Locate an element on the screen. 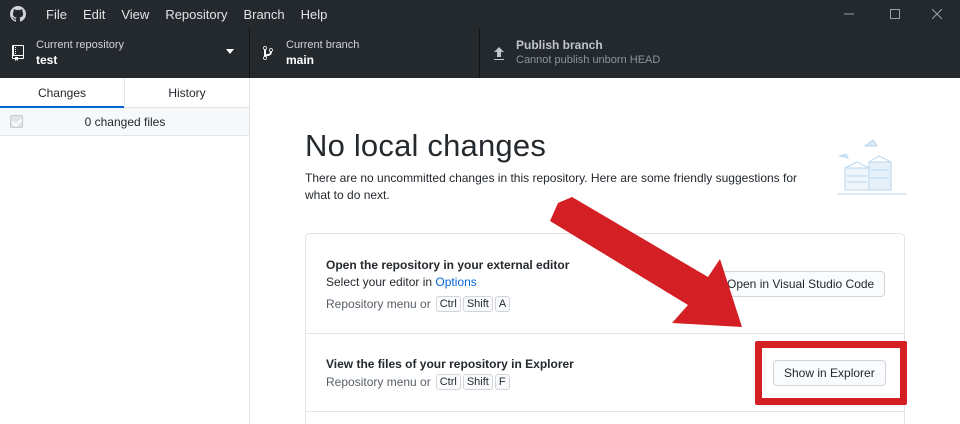  title-bar: File Edit View Repository Branch Help is located at coordinates (480, 14).